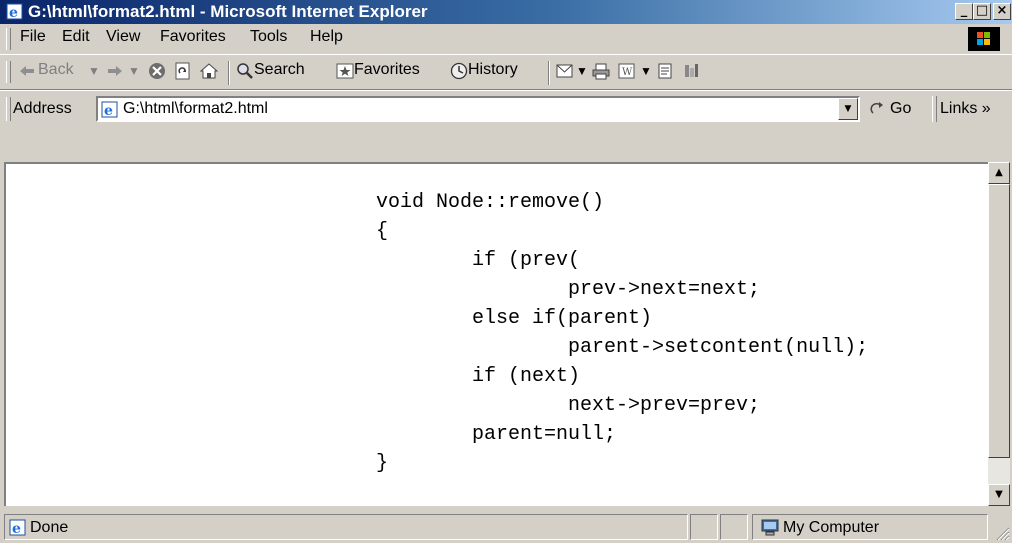 The height and width of the screenshot is (543, 1012). Describe the element at coordinates (704, 527) in the screenshot. I see `status-pane-progress` at that location.